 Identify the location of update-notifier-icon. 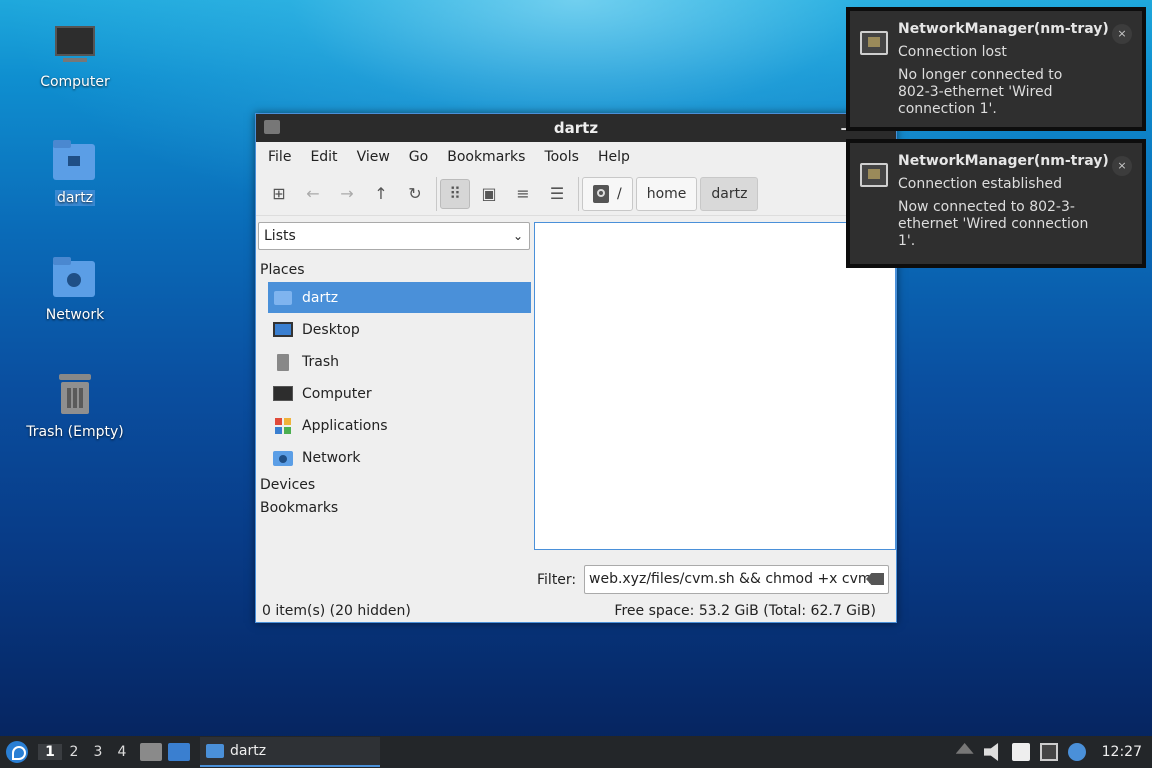
(1076, 752).